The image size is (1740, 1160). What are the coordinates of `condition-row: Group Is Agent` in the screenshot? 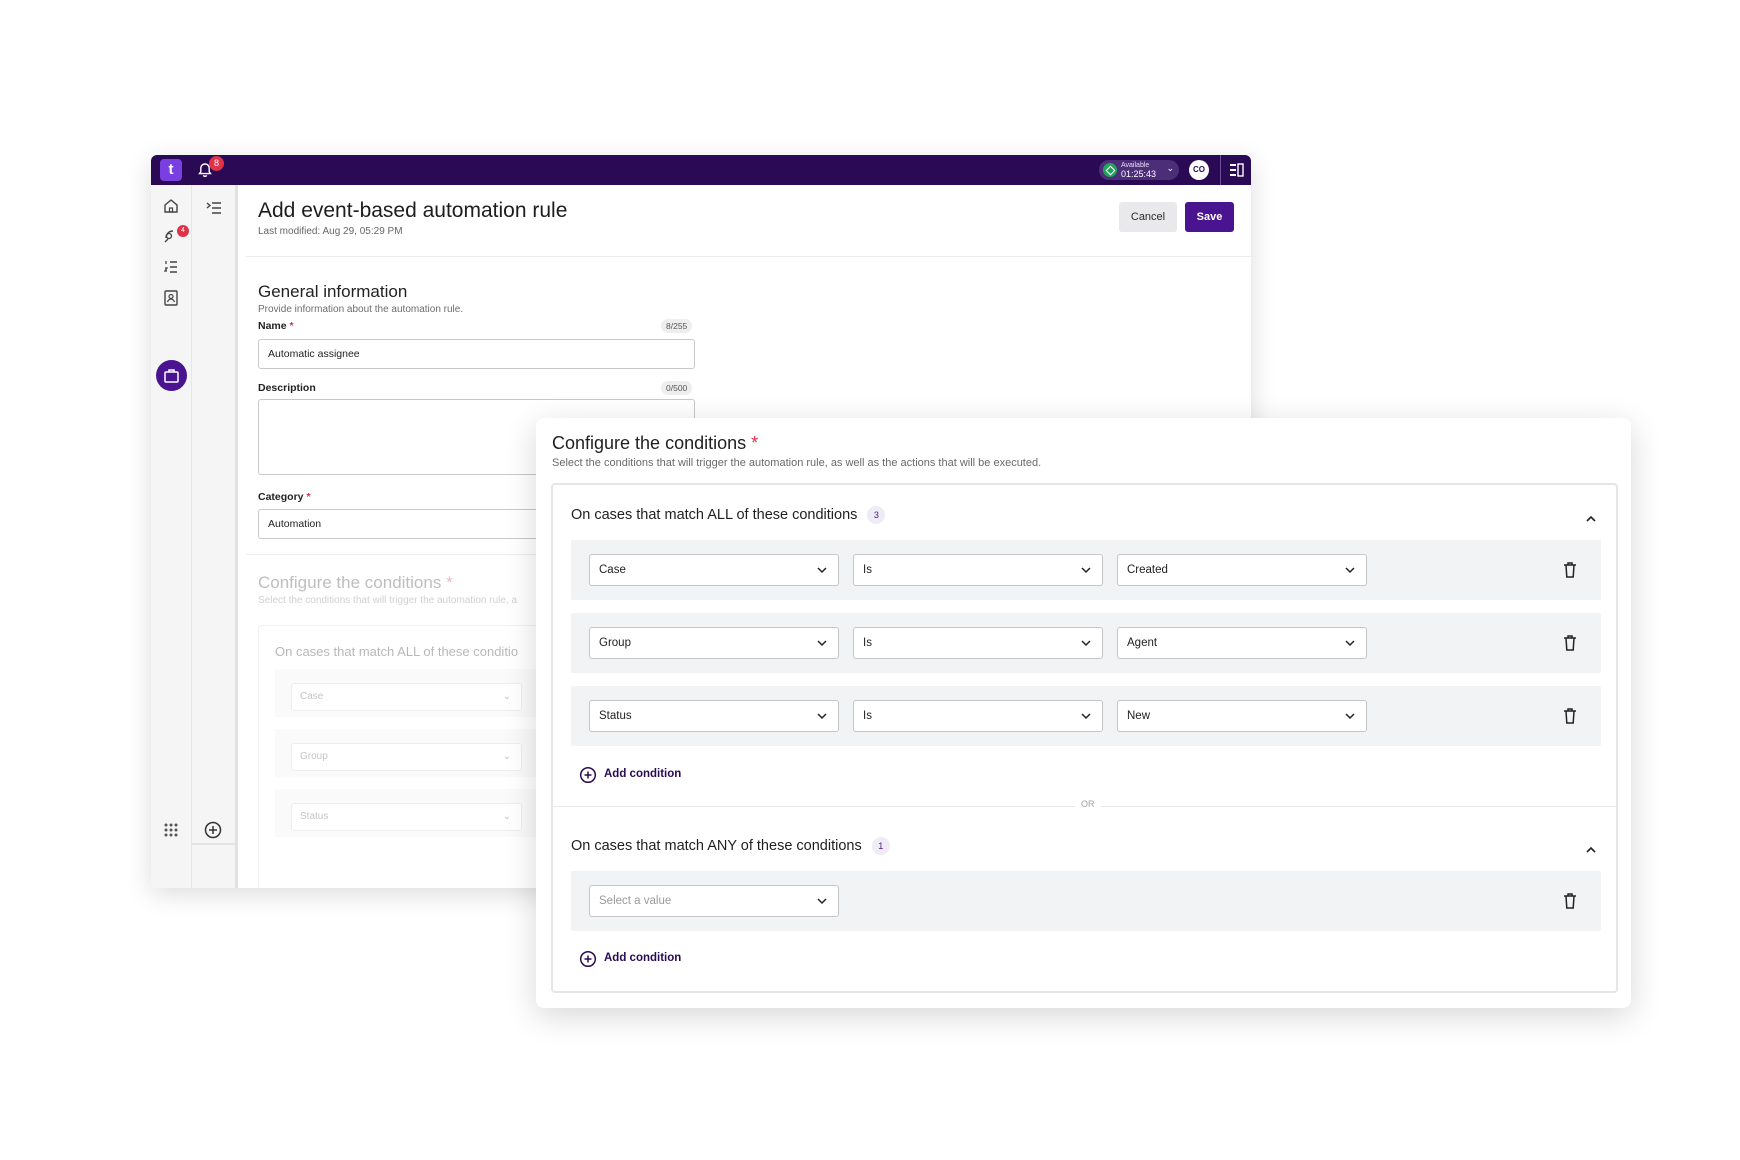 It's located at (1086, 643).